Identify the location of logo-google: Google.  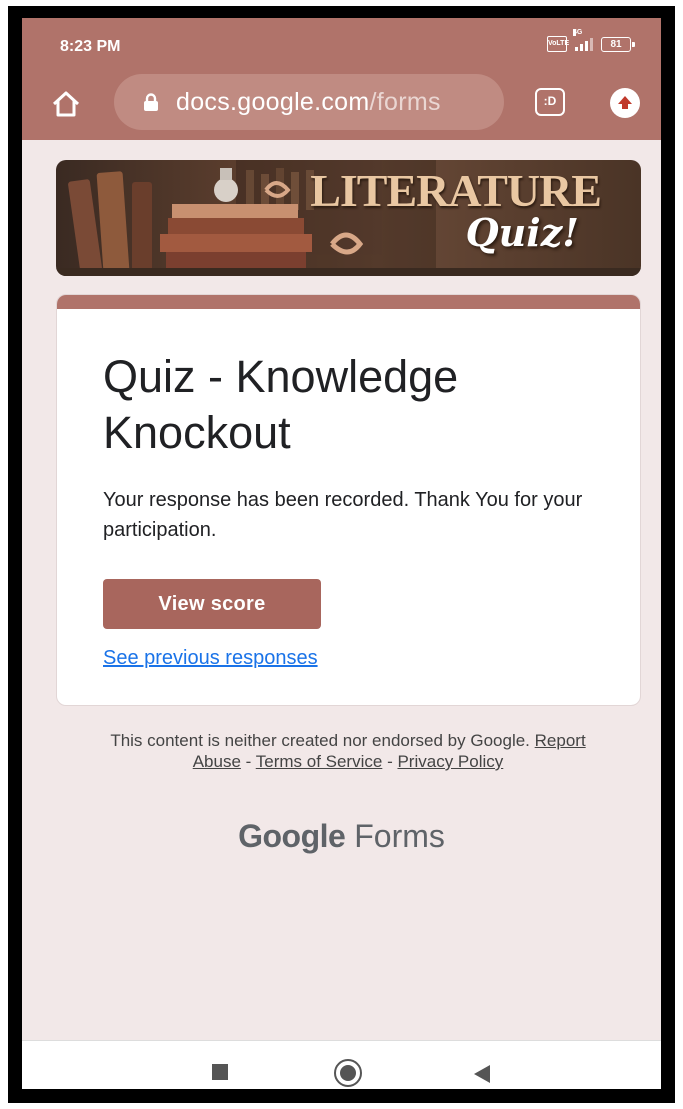
(292, 836).